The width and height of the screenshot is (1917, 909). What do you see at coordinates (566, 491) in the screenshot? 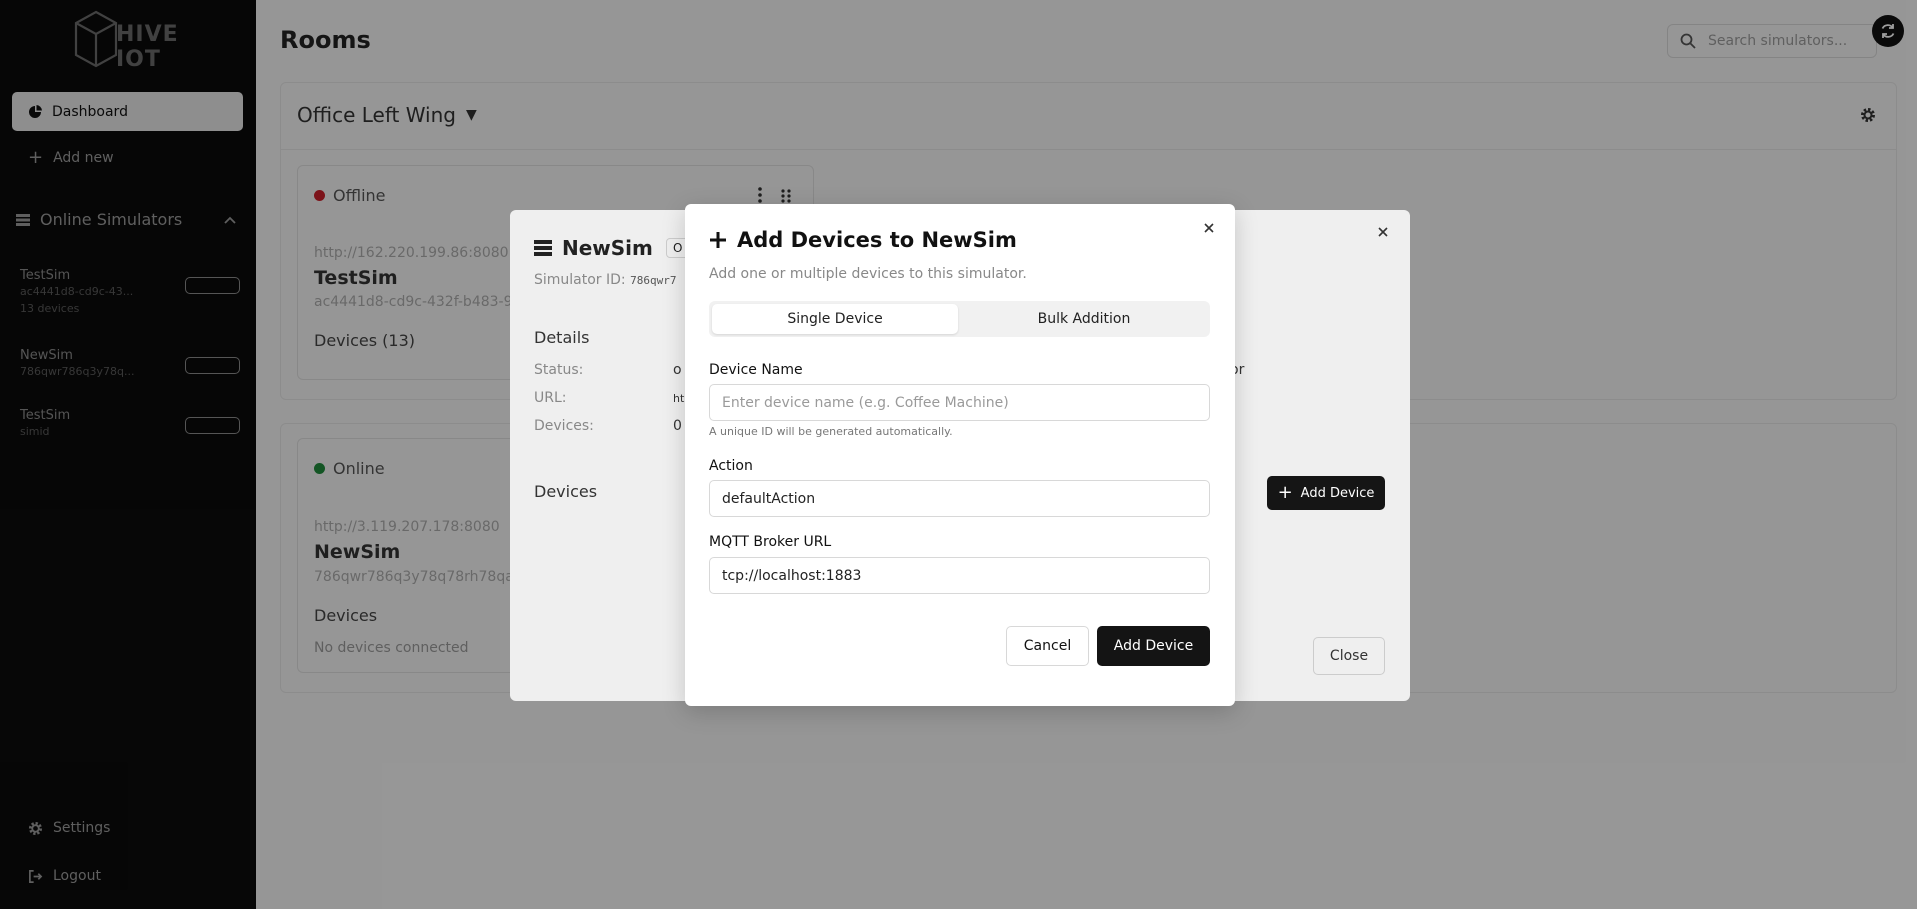
I see `devices-heading: Devices` at bounding box center [566, 491].